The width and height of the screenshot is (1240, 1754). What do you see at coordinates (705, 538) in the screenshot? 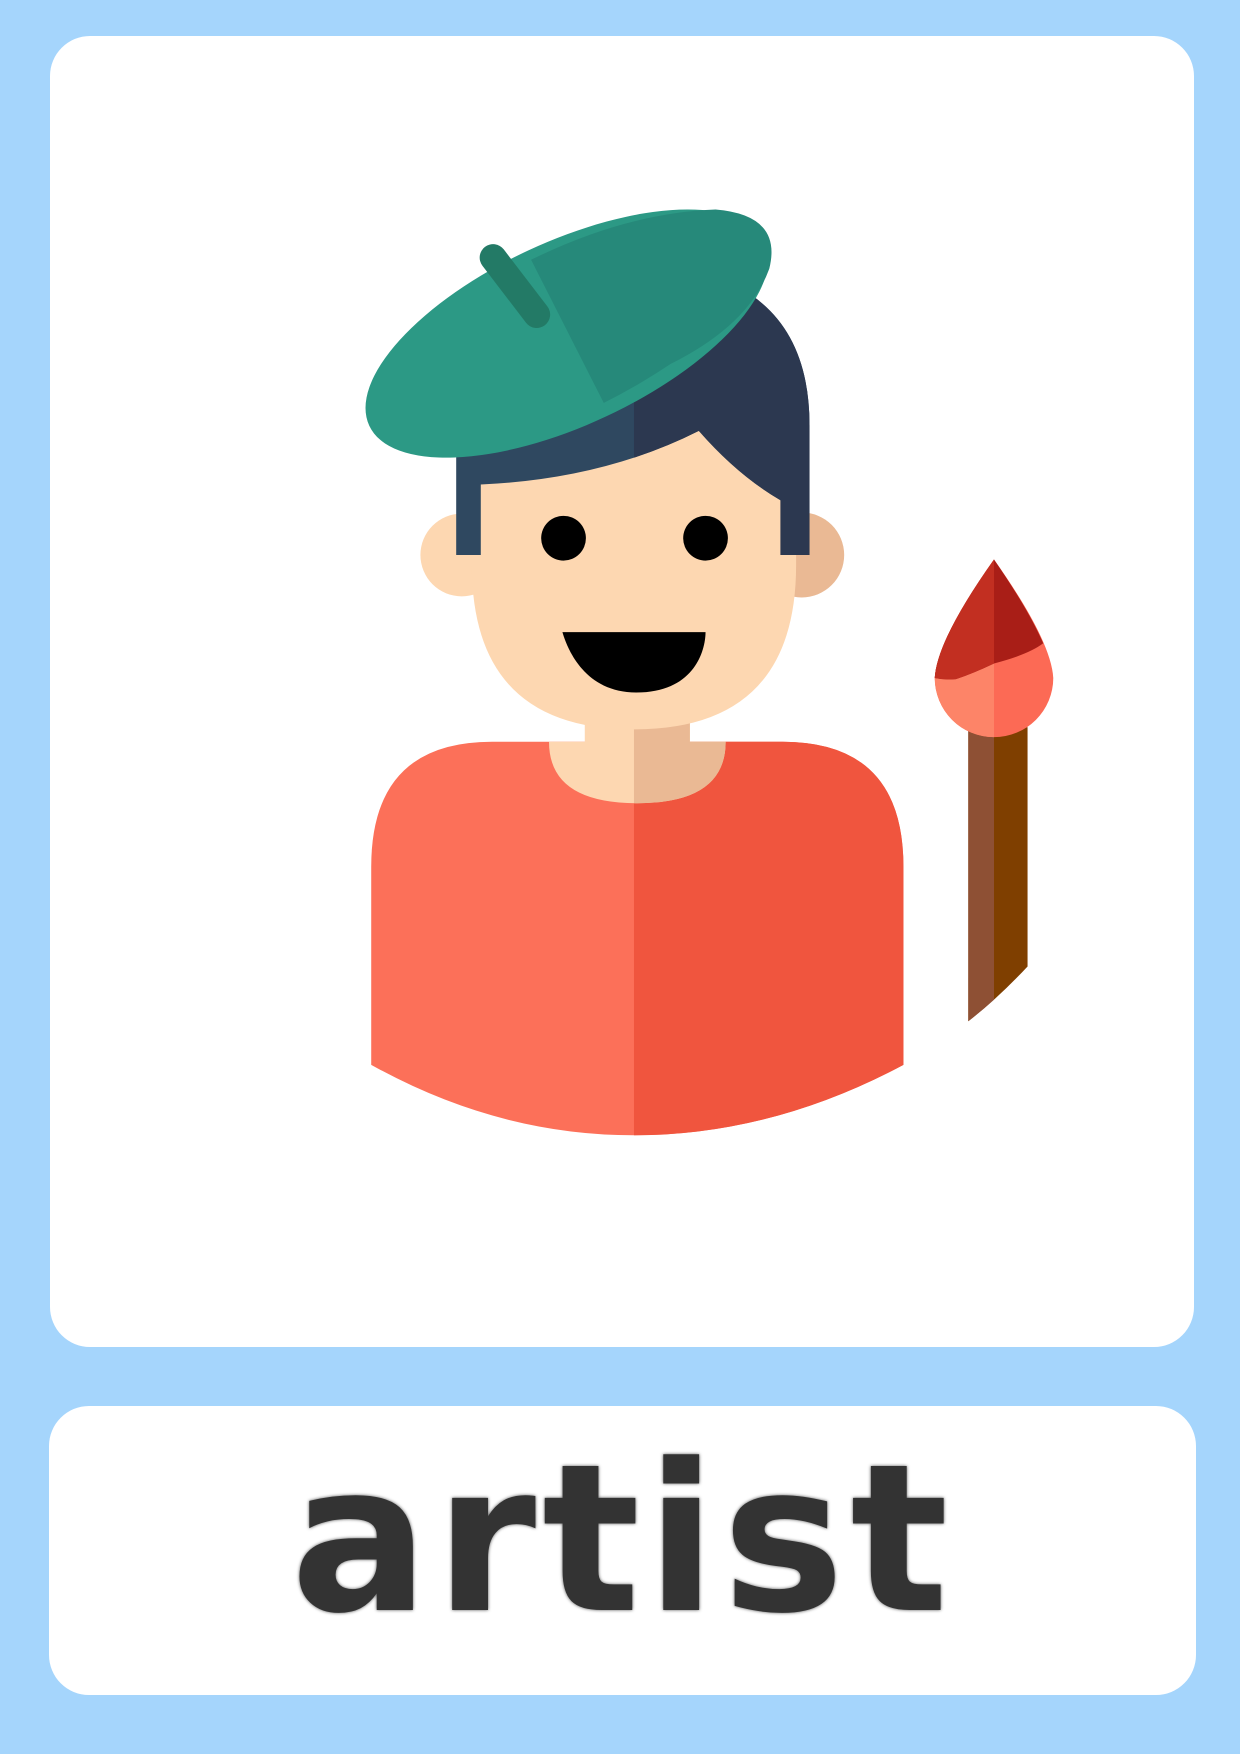
I see `right-eye` at bounding box center [705, 538].